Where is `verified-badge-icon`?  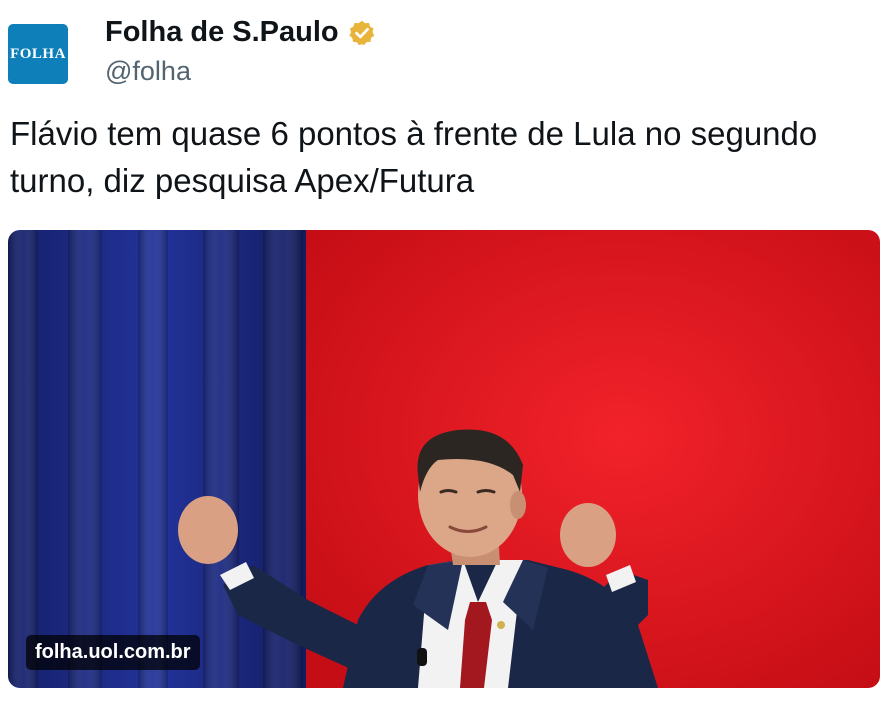 verified-badge-icon is located at coordinates (362, 33).